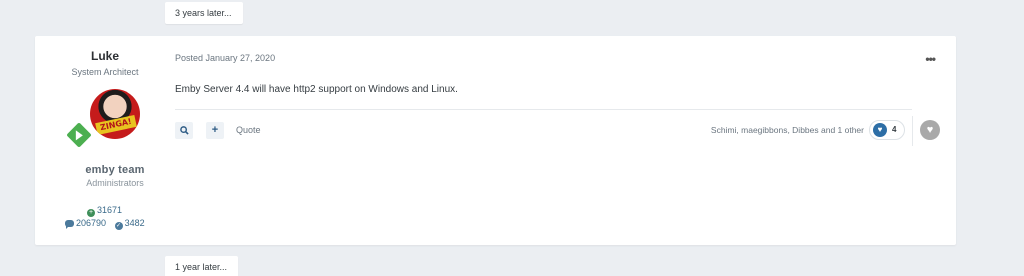  I want to click on reaction-count-badge: ♥ 4, so click(887, 130).